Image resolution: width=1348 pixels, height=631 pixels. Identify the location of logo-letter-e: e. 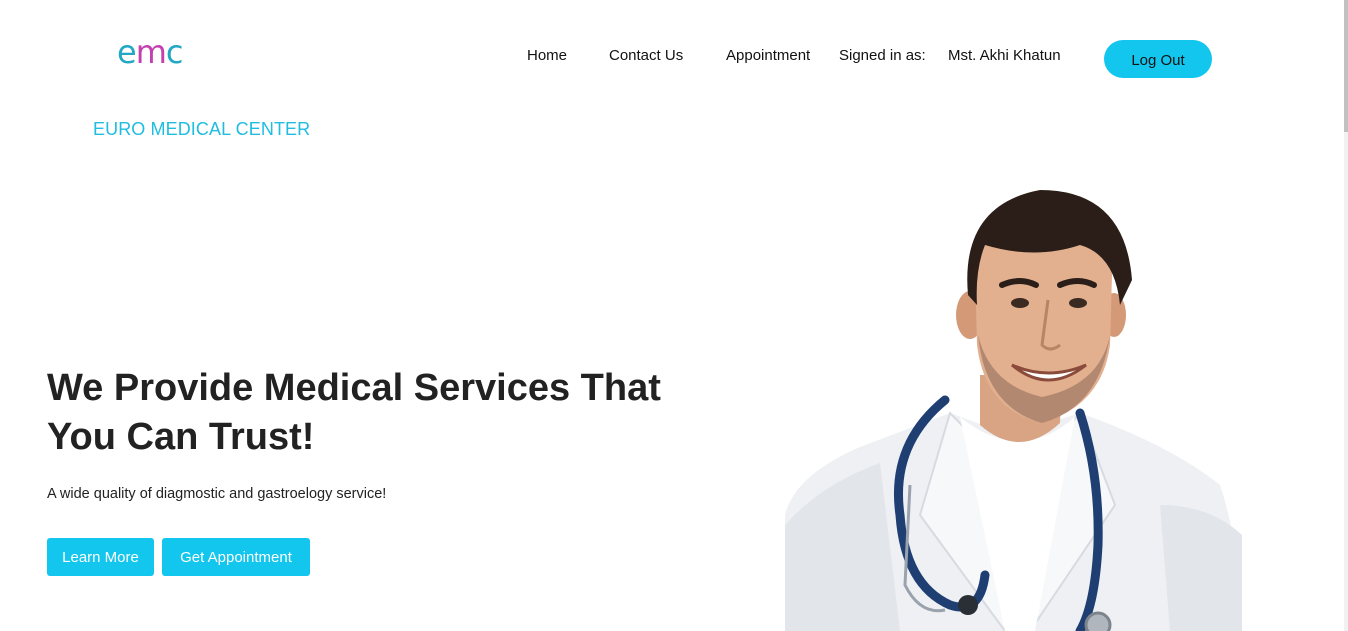
(127, 52).